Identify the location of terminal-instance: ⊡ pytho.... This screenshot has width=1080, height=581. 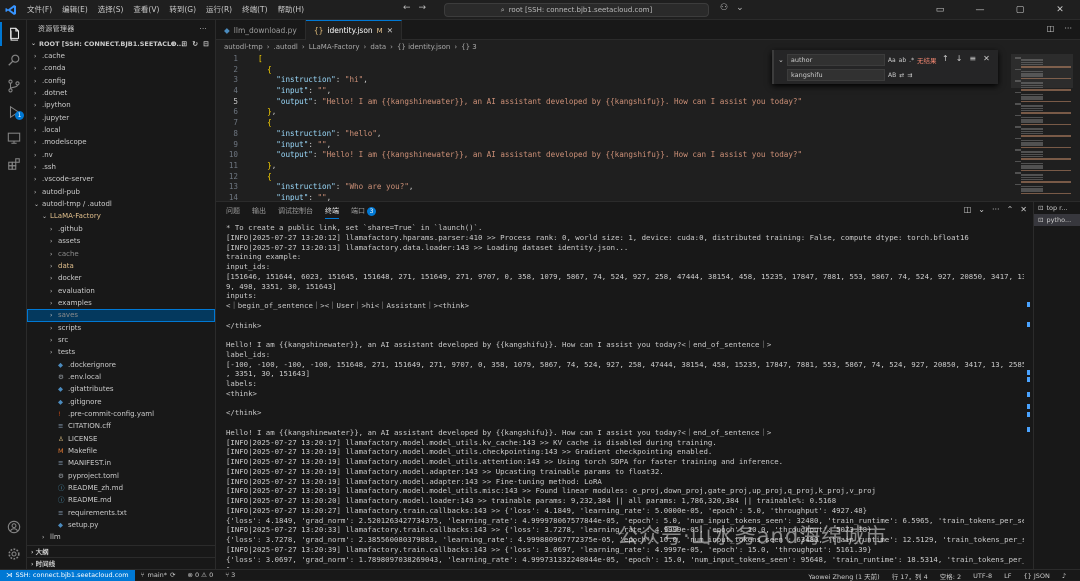
(1057, 220).